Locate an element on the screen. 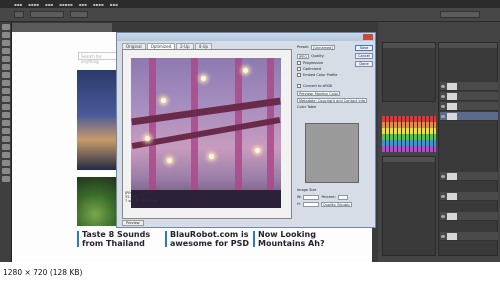 The image size is (500, 281). bottom-buttons: Preview is located at coordinates (133, 223).